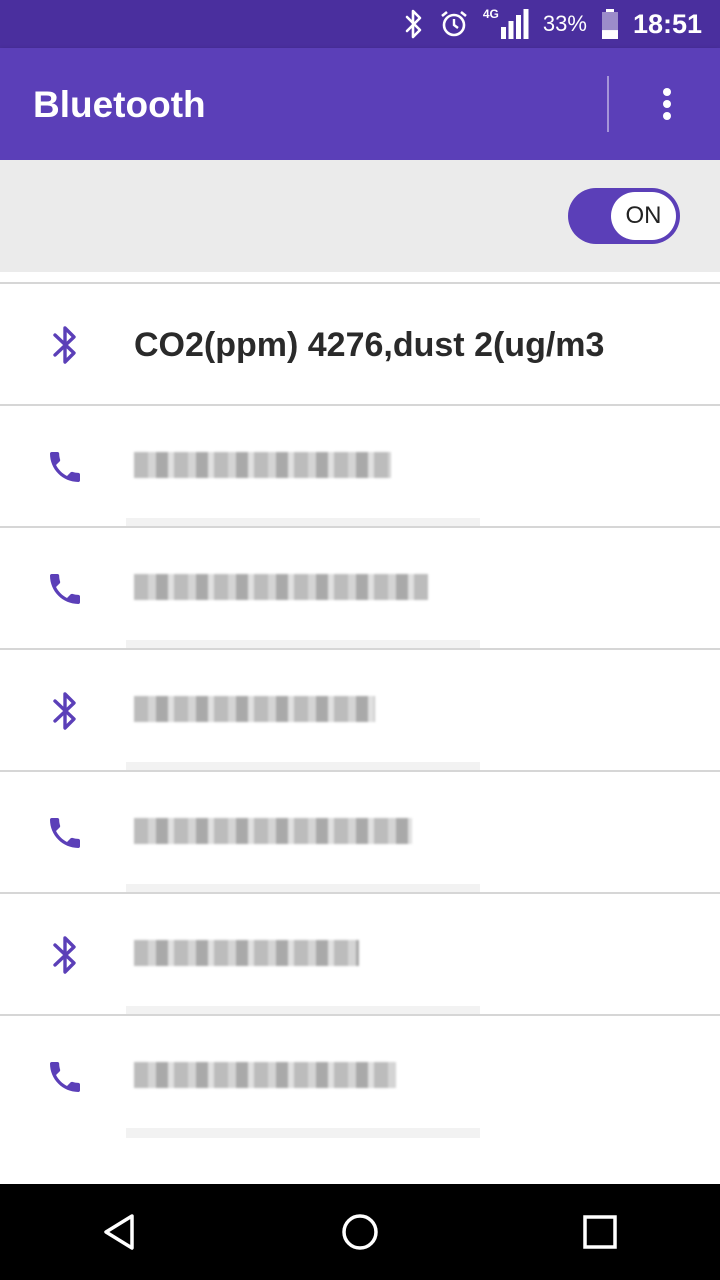 Image resolution: width=720 pixels, height=1280 pixels. Describe the element at coordinates (490, 14) in the screenshot. I see `network-type: 4G` at that location.